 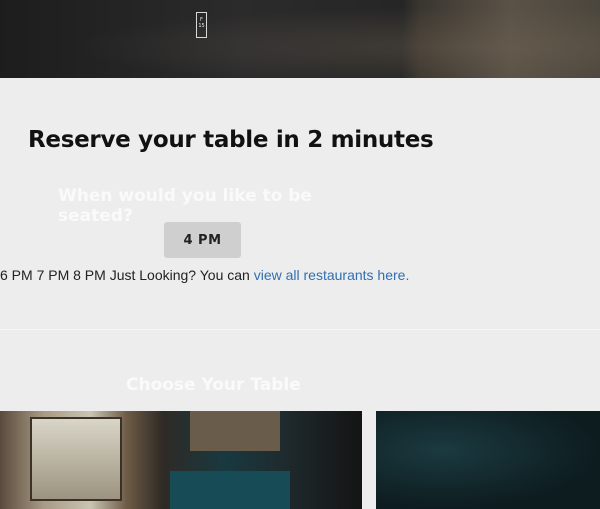 I want to click on choose-table-heading: Choose Your Table, so click(x=213, y=385).